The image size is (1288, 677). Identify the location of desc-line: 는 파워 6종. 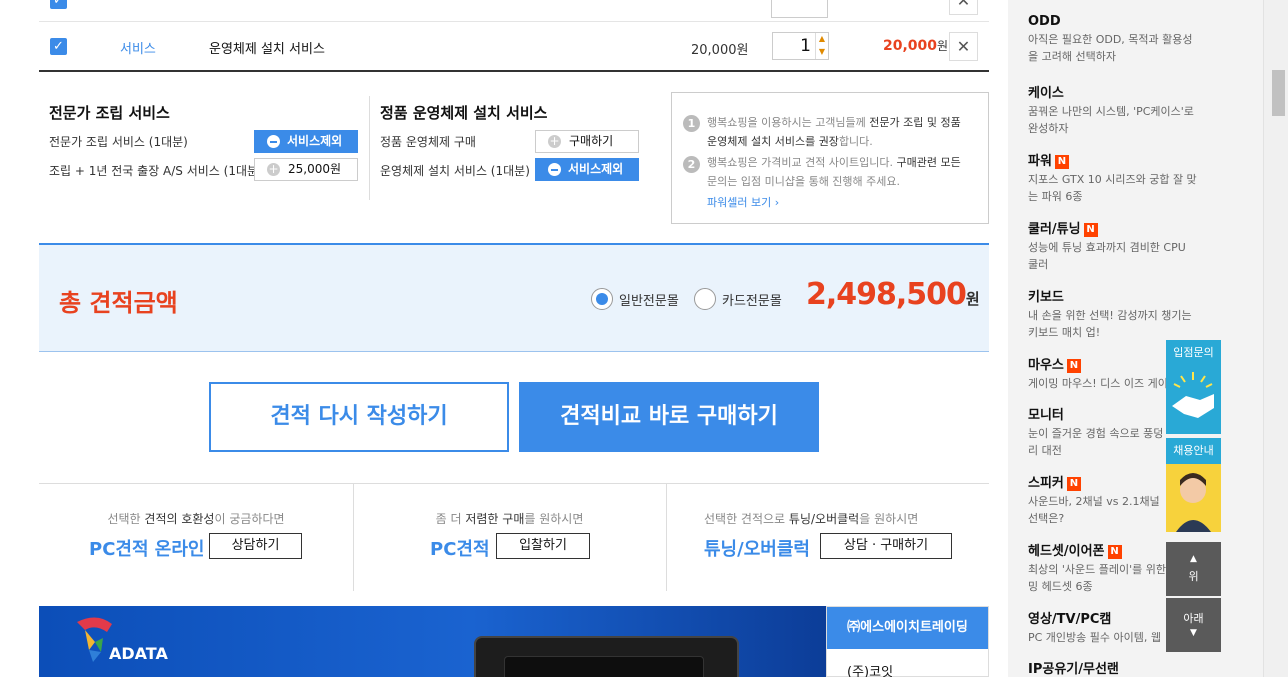
(1055, 196).